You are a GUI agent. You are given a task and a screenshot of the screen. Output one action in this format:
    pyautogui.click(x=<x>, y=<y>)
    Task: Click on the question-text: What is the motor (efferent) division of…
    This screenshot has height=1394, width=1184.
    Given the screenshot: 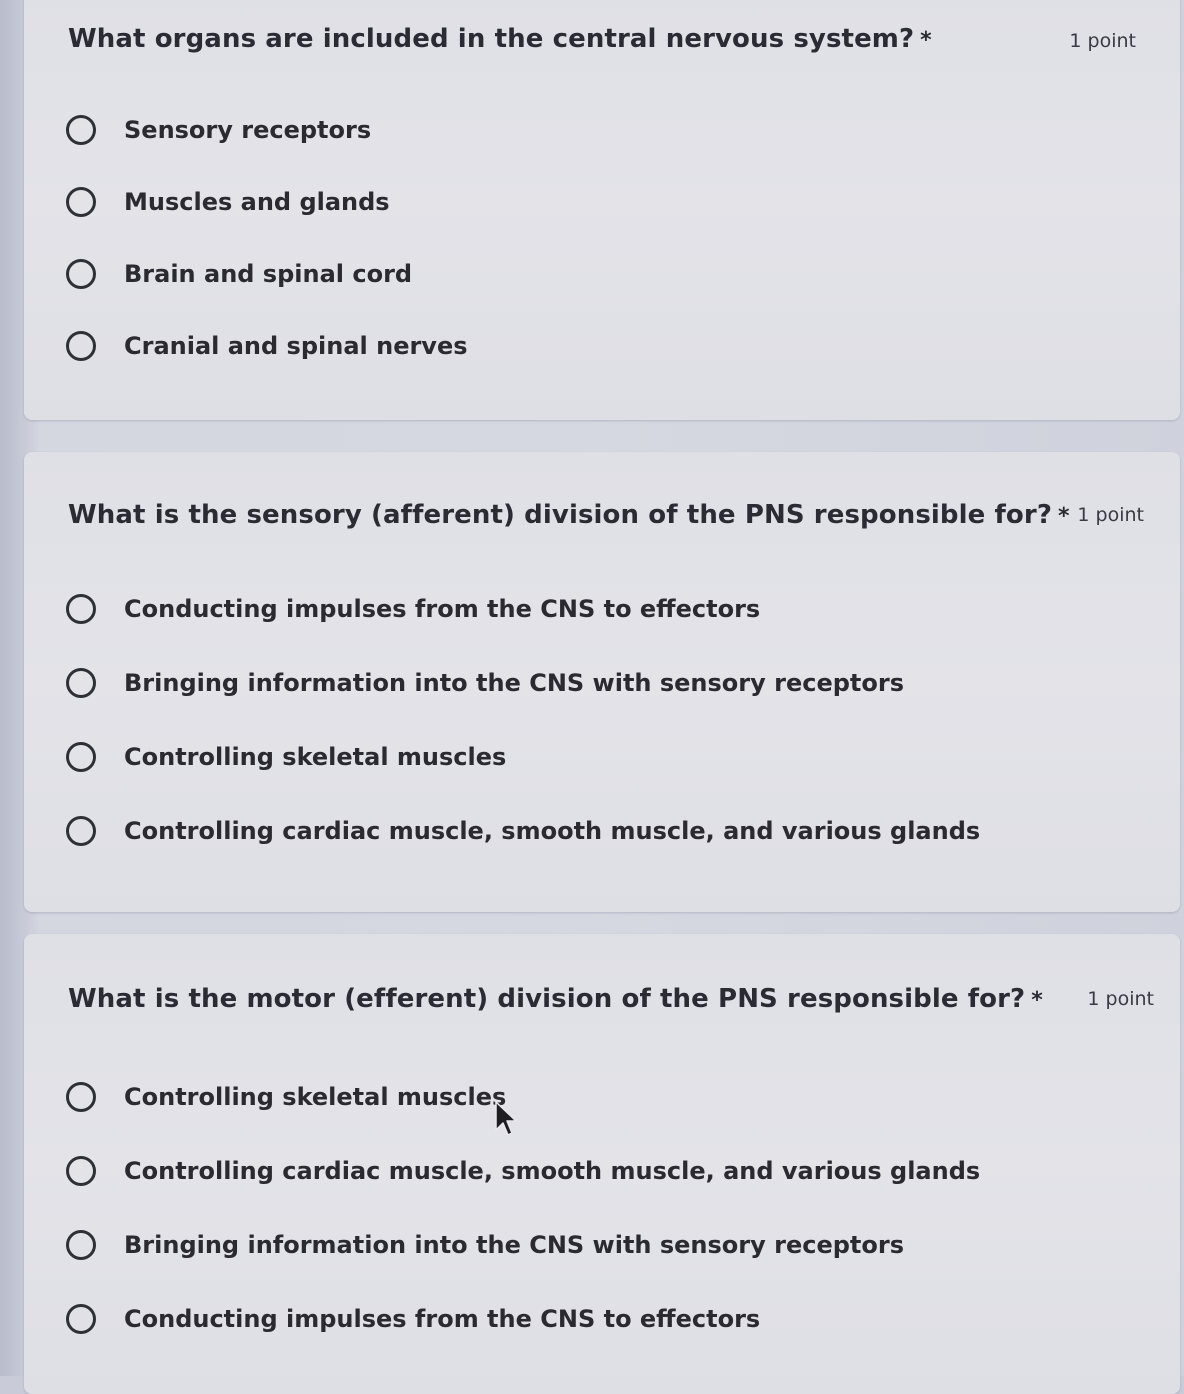 What is the action you would take?
    pyautogui.click(x=547, y=999)
    